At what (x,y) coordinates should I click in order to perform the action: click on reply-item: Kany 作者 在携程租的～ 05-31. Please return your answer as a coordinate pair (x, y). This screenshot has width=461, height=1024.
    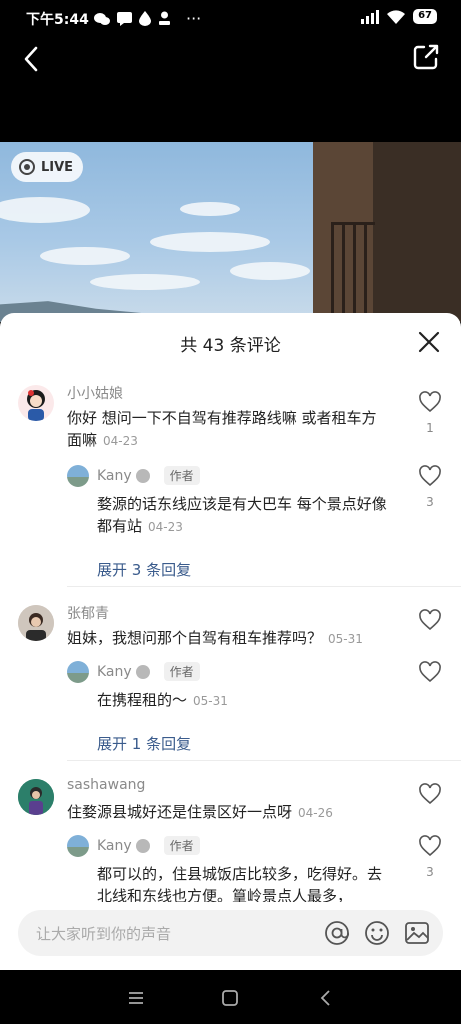
    Looking at the image, I should click on (264, 689).